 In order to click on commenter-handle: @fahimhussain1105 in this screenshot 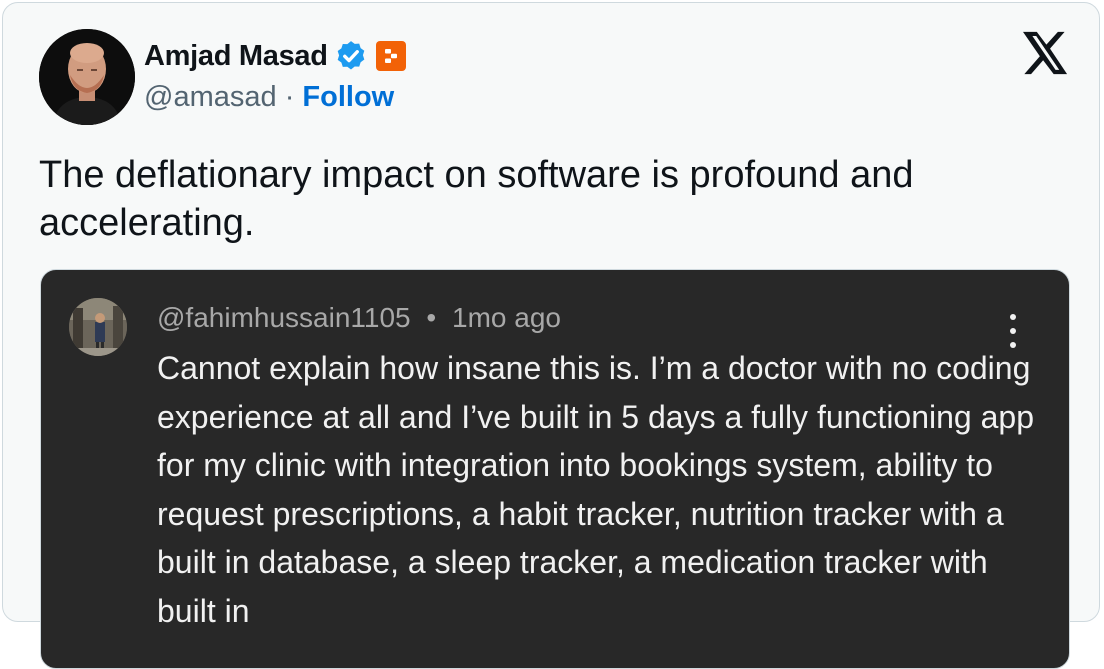, I will do `click(284, 317)`.